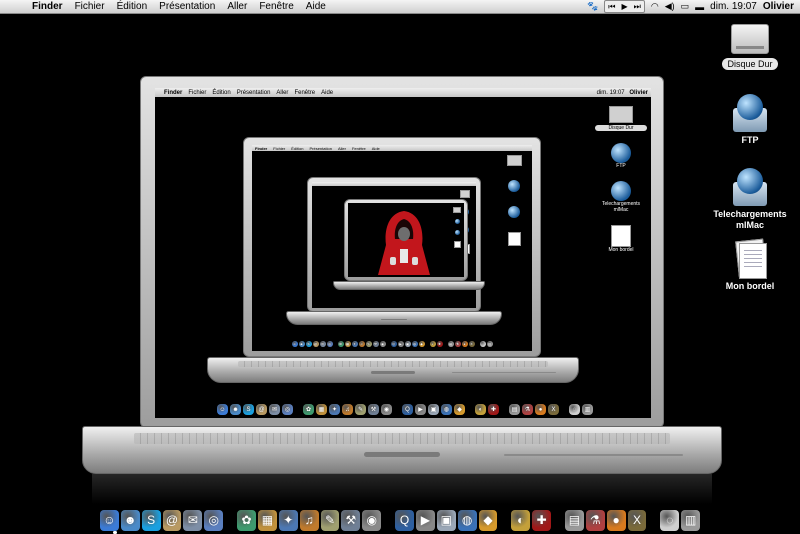 This screenshot has width=800, height=534. I want to click on play-button: ▶, so click(625, 6).